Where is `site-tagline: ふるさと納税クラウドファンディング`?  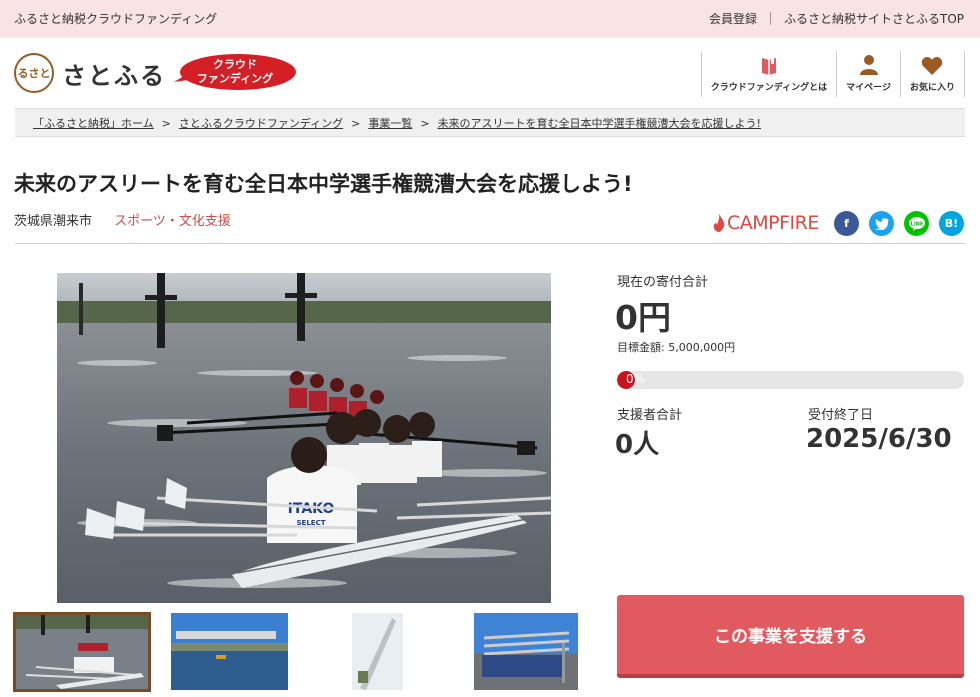
site-tagline: ふるさと納税クラウドファンディング is located at coordinates (116, 19).